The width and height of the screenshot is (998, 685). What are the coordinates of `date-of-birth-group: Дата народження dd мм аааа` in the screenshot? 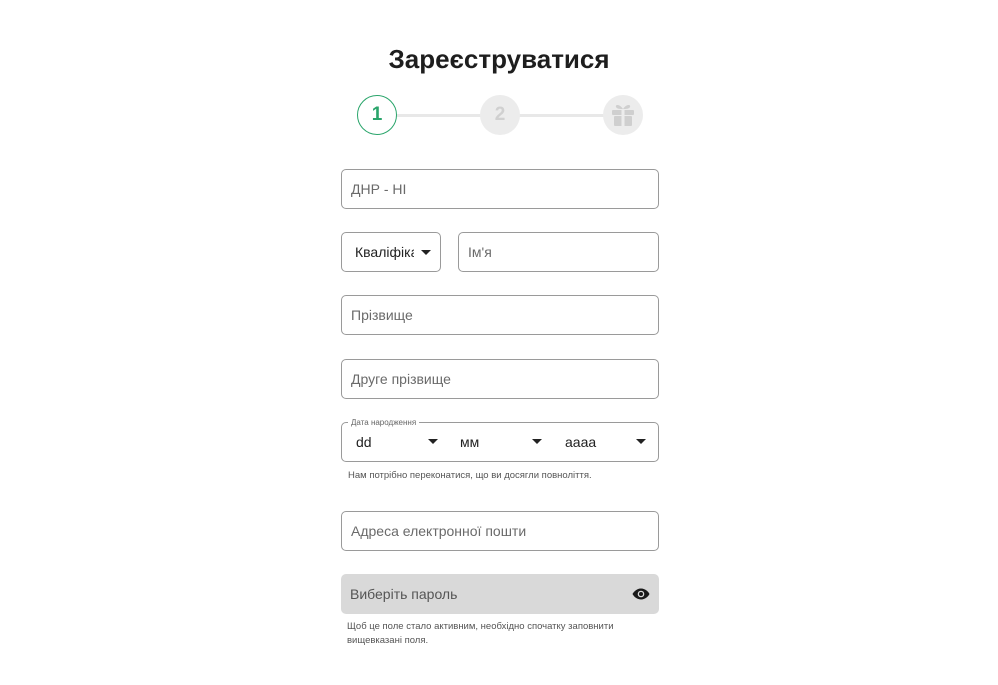 It's located at (500, 439).